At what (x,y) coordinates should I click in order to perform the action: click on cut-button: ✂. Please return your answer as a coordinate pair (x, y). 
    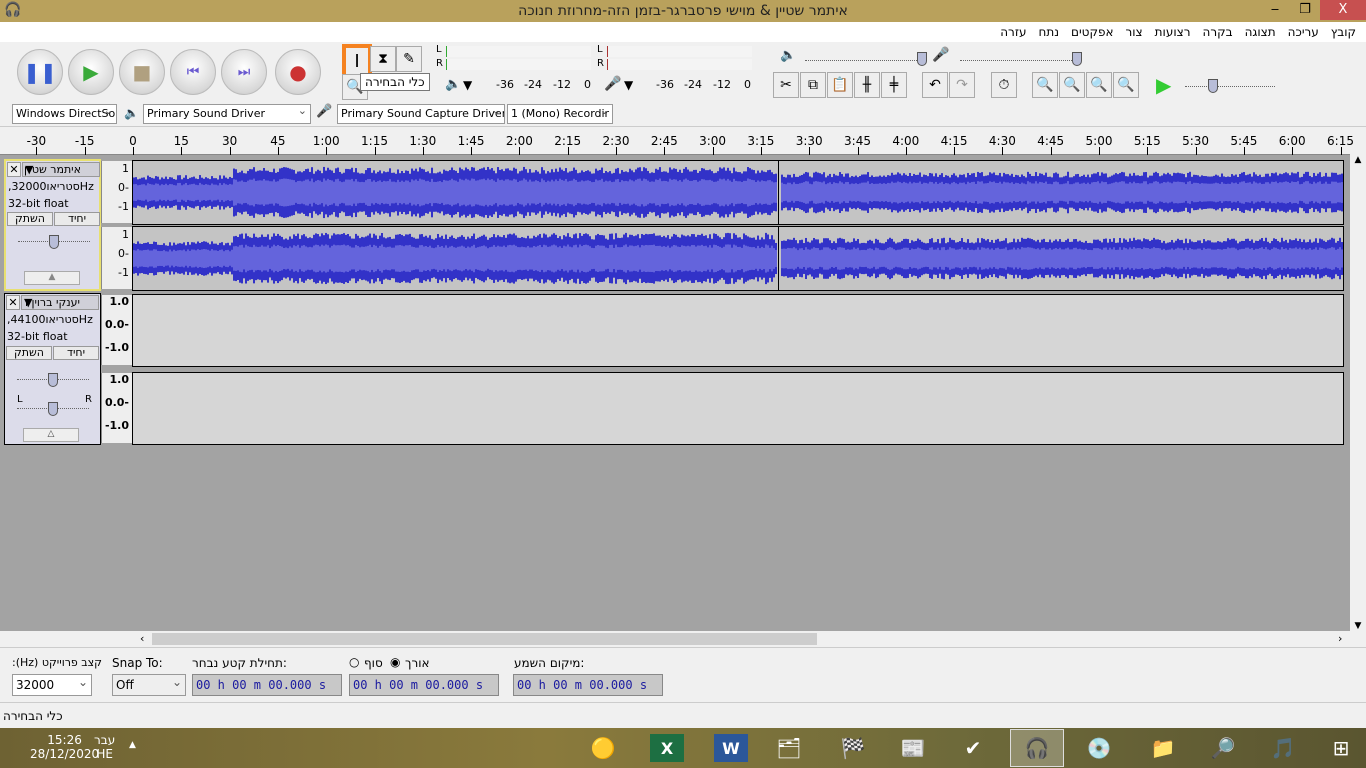
    Looking at the image, I should click on (786, 85).